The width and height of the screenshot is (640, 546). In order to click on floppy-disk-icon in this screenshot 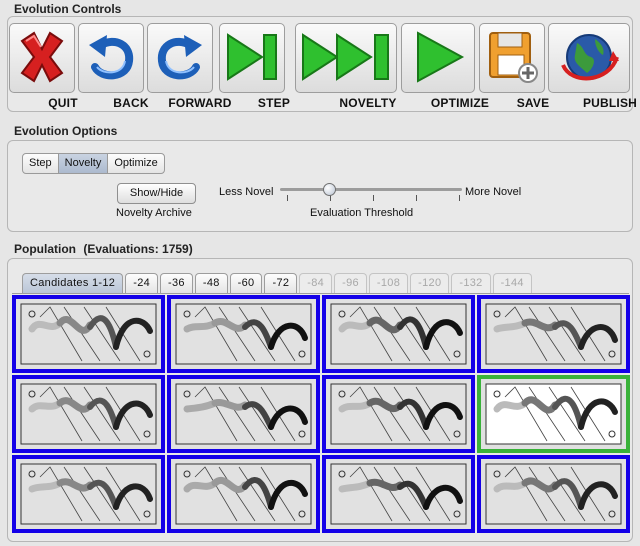, I will do `click(512, 58)`.